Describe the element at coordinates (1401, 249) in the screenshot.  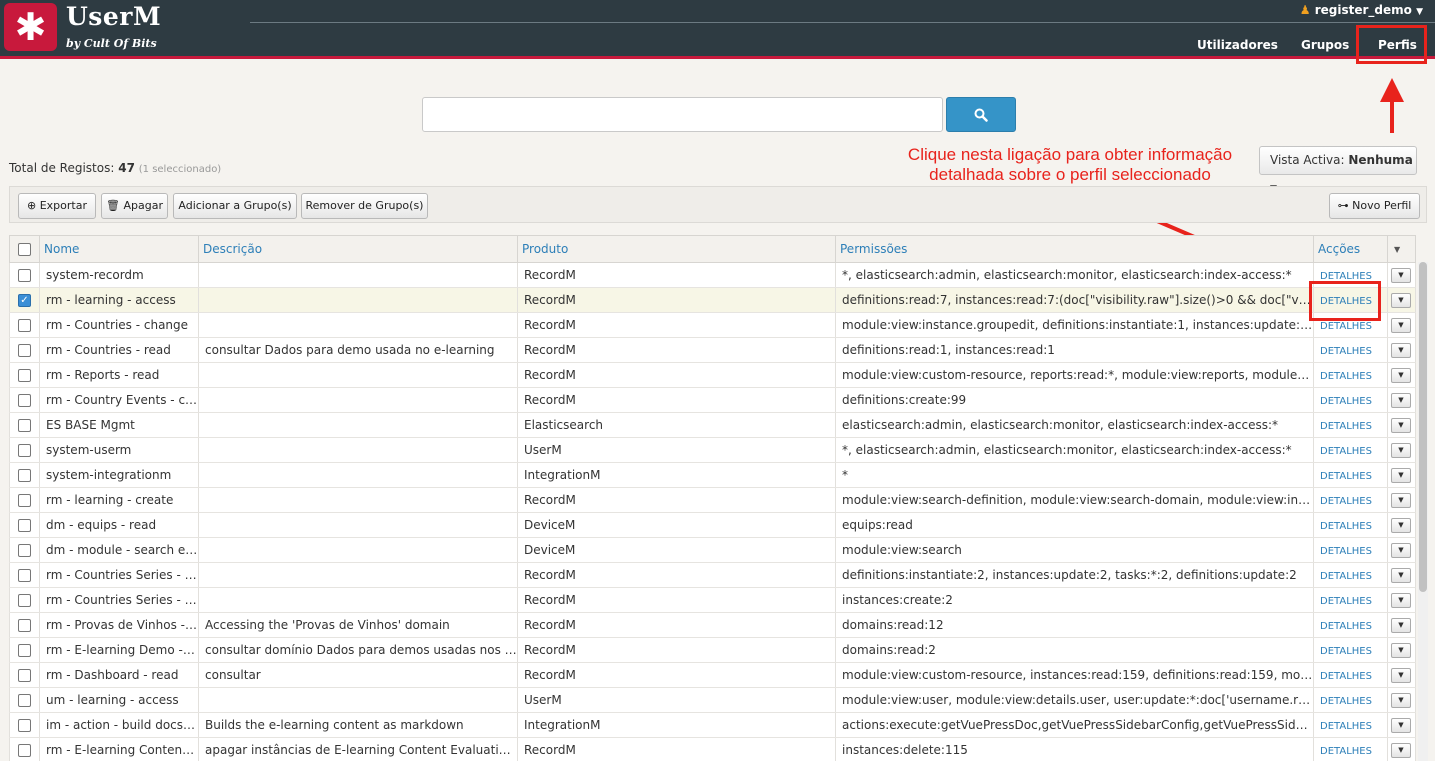
I see `columns-menu-icon: ▼` at that location.